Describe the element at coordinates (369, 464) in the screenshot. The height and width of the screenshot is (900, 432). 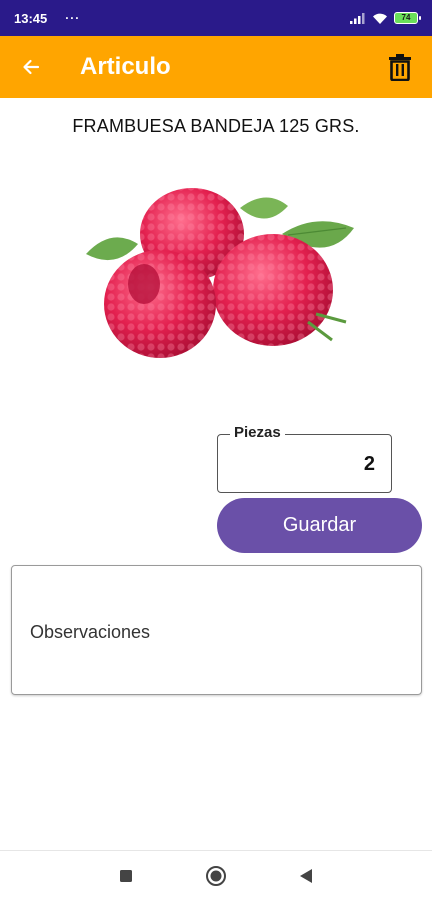
I see `quantity-value: 2` at that location.